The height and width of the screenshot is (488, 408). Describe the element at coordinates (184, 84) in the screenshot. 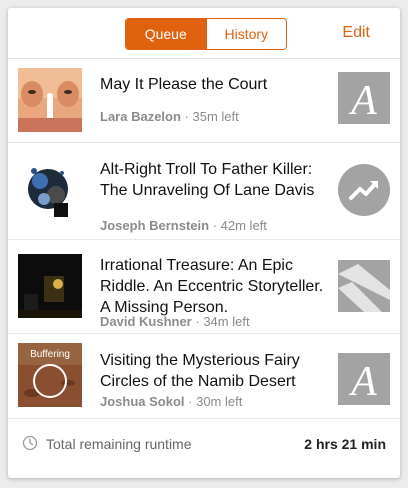

I see `article-title: May It Please the Court` at that location.